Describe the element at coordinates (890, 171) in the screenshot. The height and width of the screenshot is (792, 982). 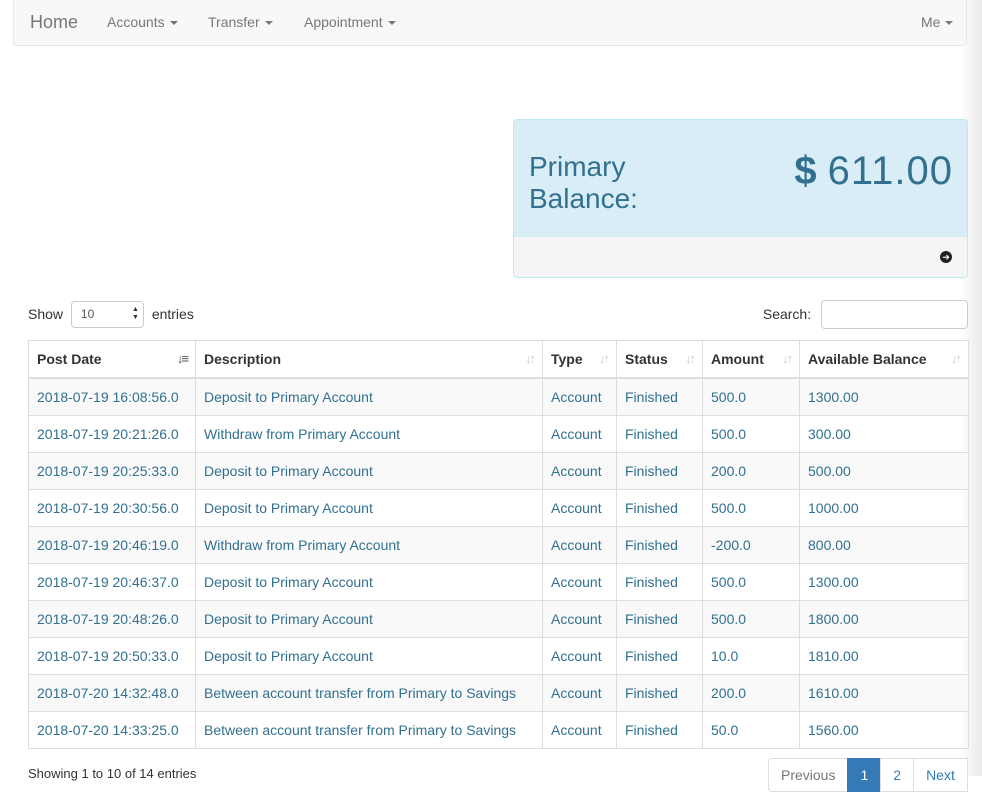
I see `balance-amount: 611.00` at that location.